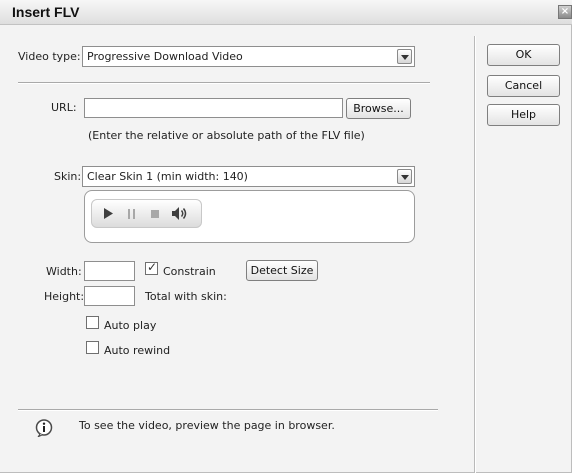 The height and width of the screenshot is (473, 572). Describe the element at coordinates (248, 56) in the screenshot. I see `video-type-select: Progressive Download Video` at that location.